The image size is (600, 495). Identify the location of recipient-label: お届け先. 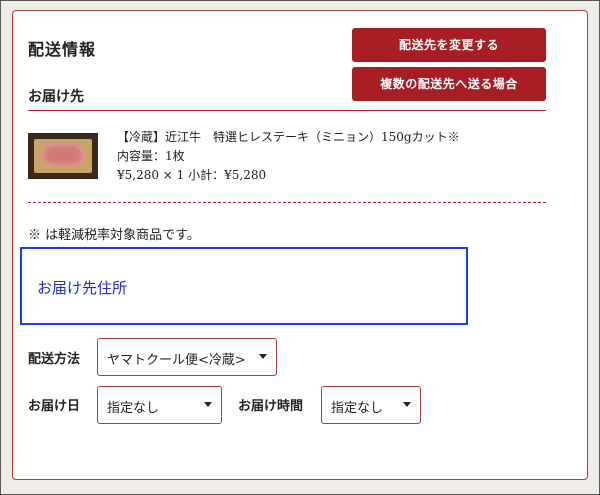
(56, 97).